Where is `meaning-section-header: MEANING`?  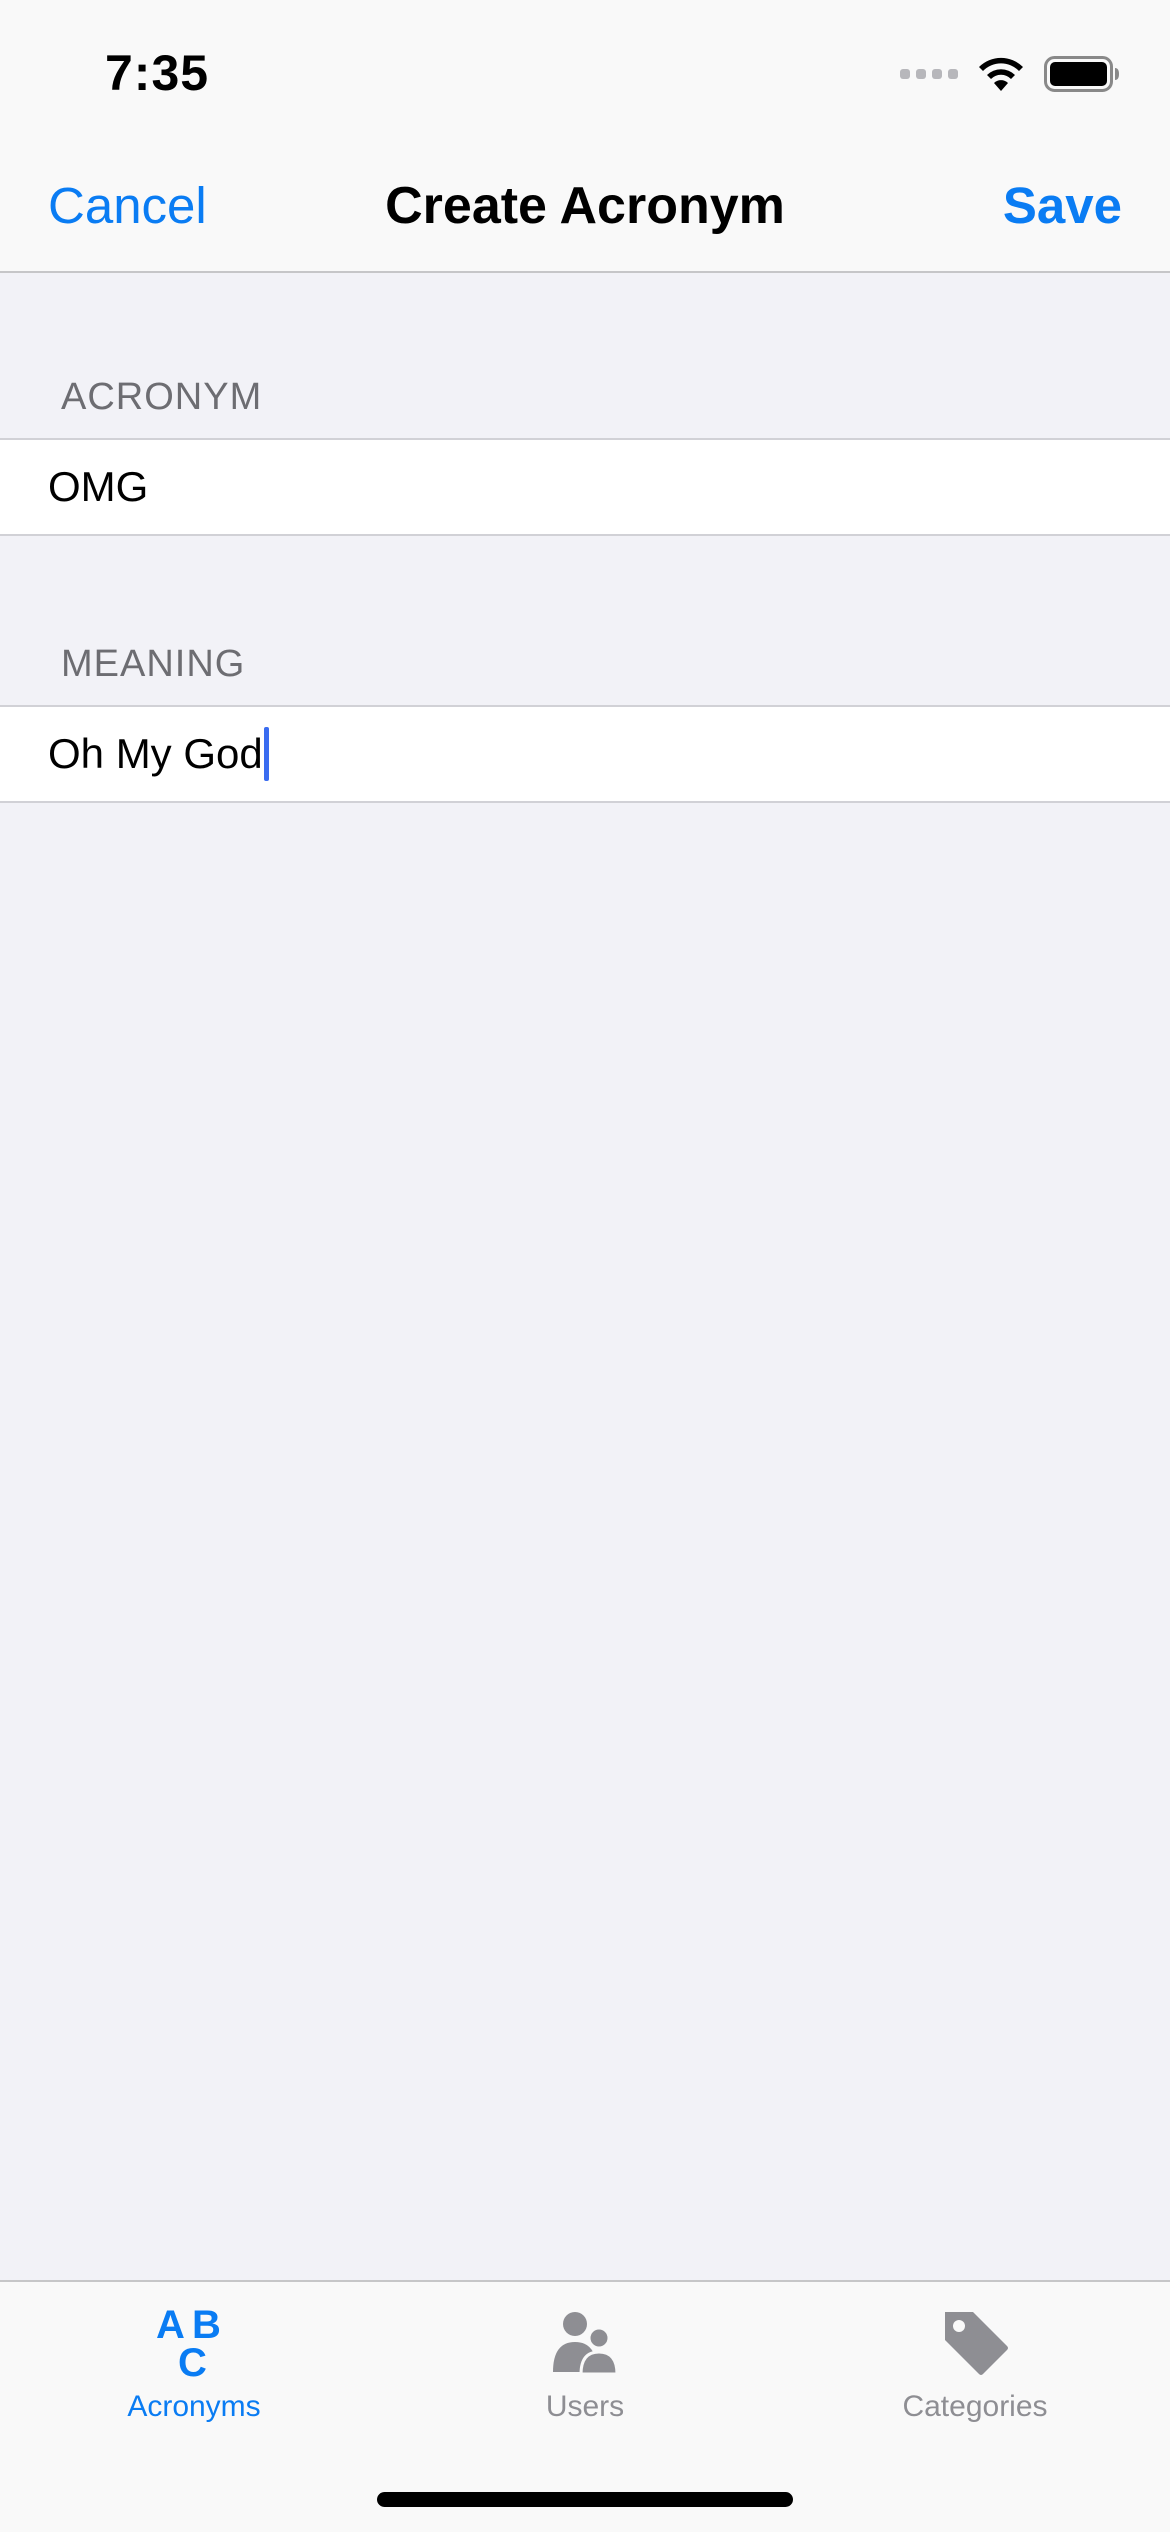 meaning-section-header: MEANING is located at coordinates (153, 664).